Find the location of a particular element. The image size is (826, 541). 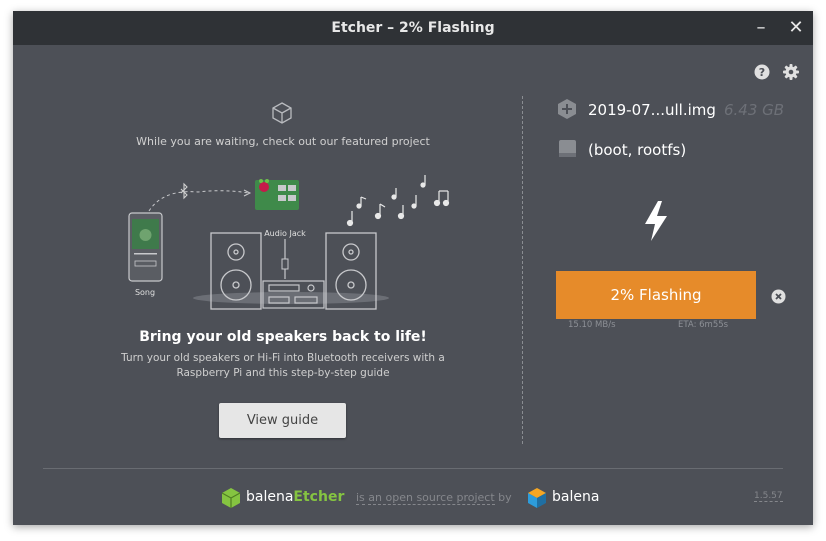

titlebar: Etcher – 2% Flashing – ✕ is located at coordinates (413, 28).